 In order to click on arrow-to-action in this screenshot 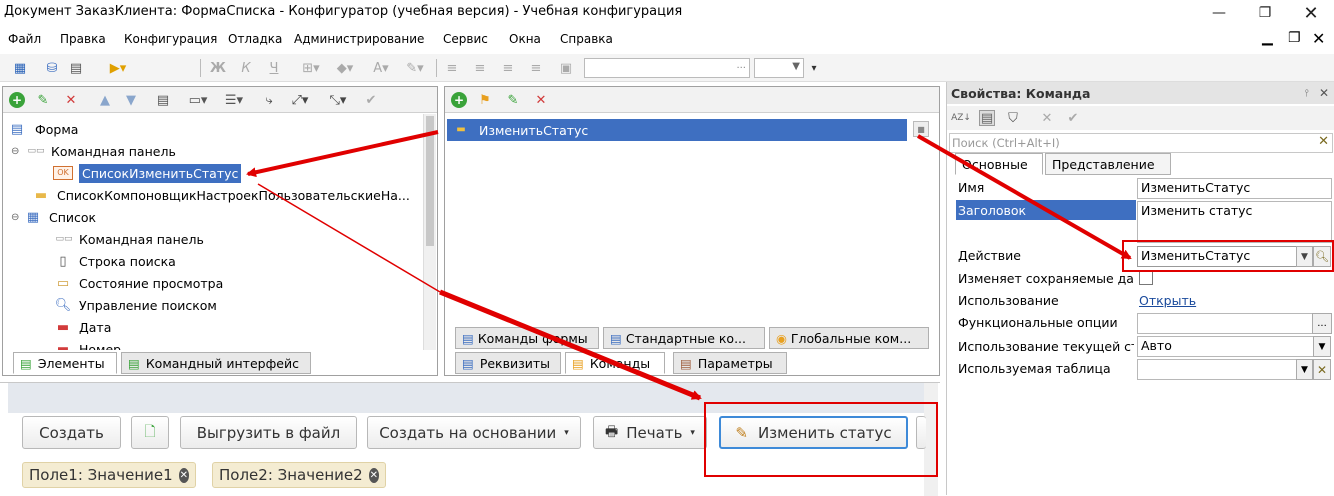, I will do `click(1024, 197)`.